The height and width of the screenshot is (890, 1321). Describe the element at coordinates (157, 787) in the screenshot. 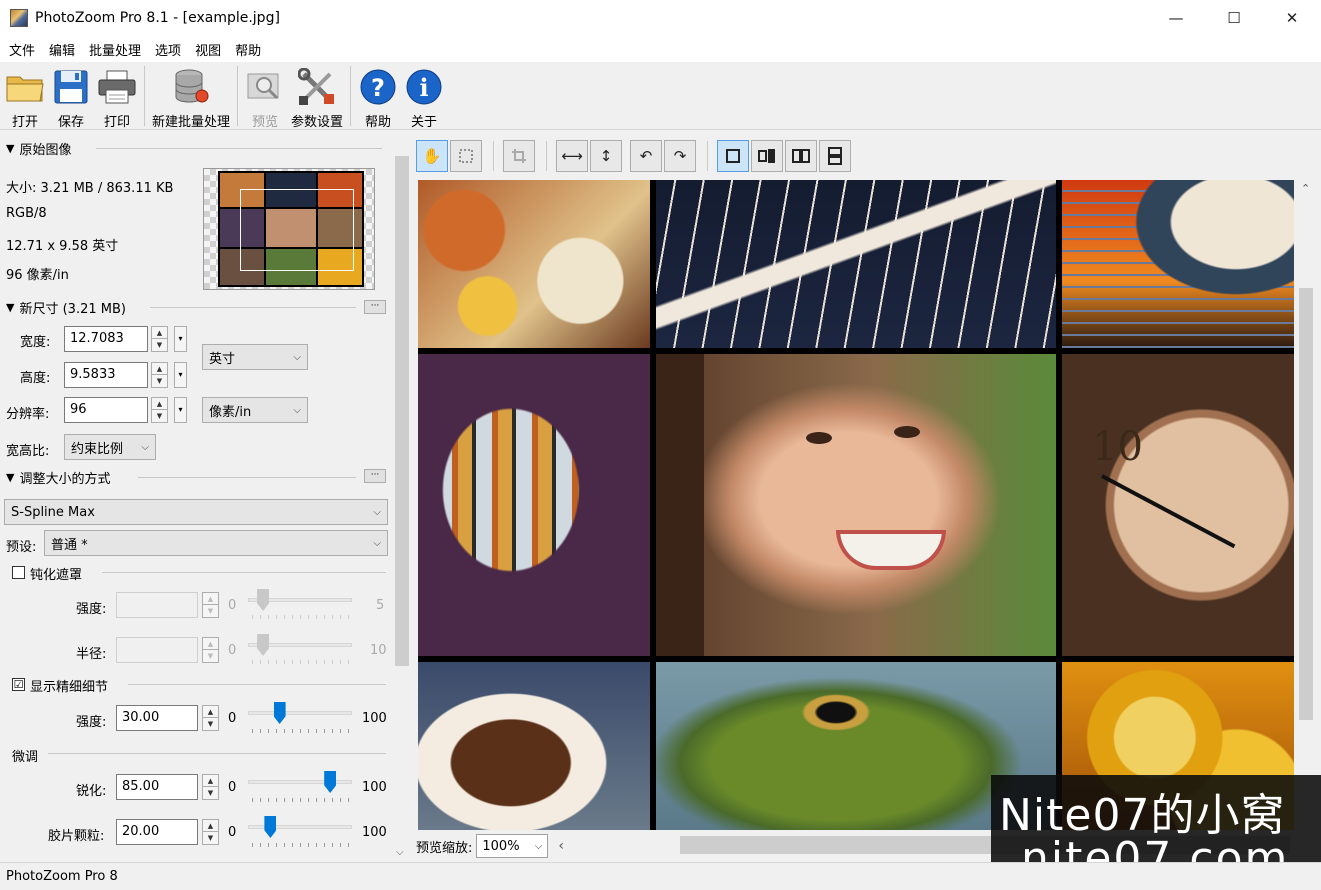

I see `sharpen-input: 85.00` at that location.